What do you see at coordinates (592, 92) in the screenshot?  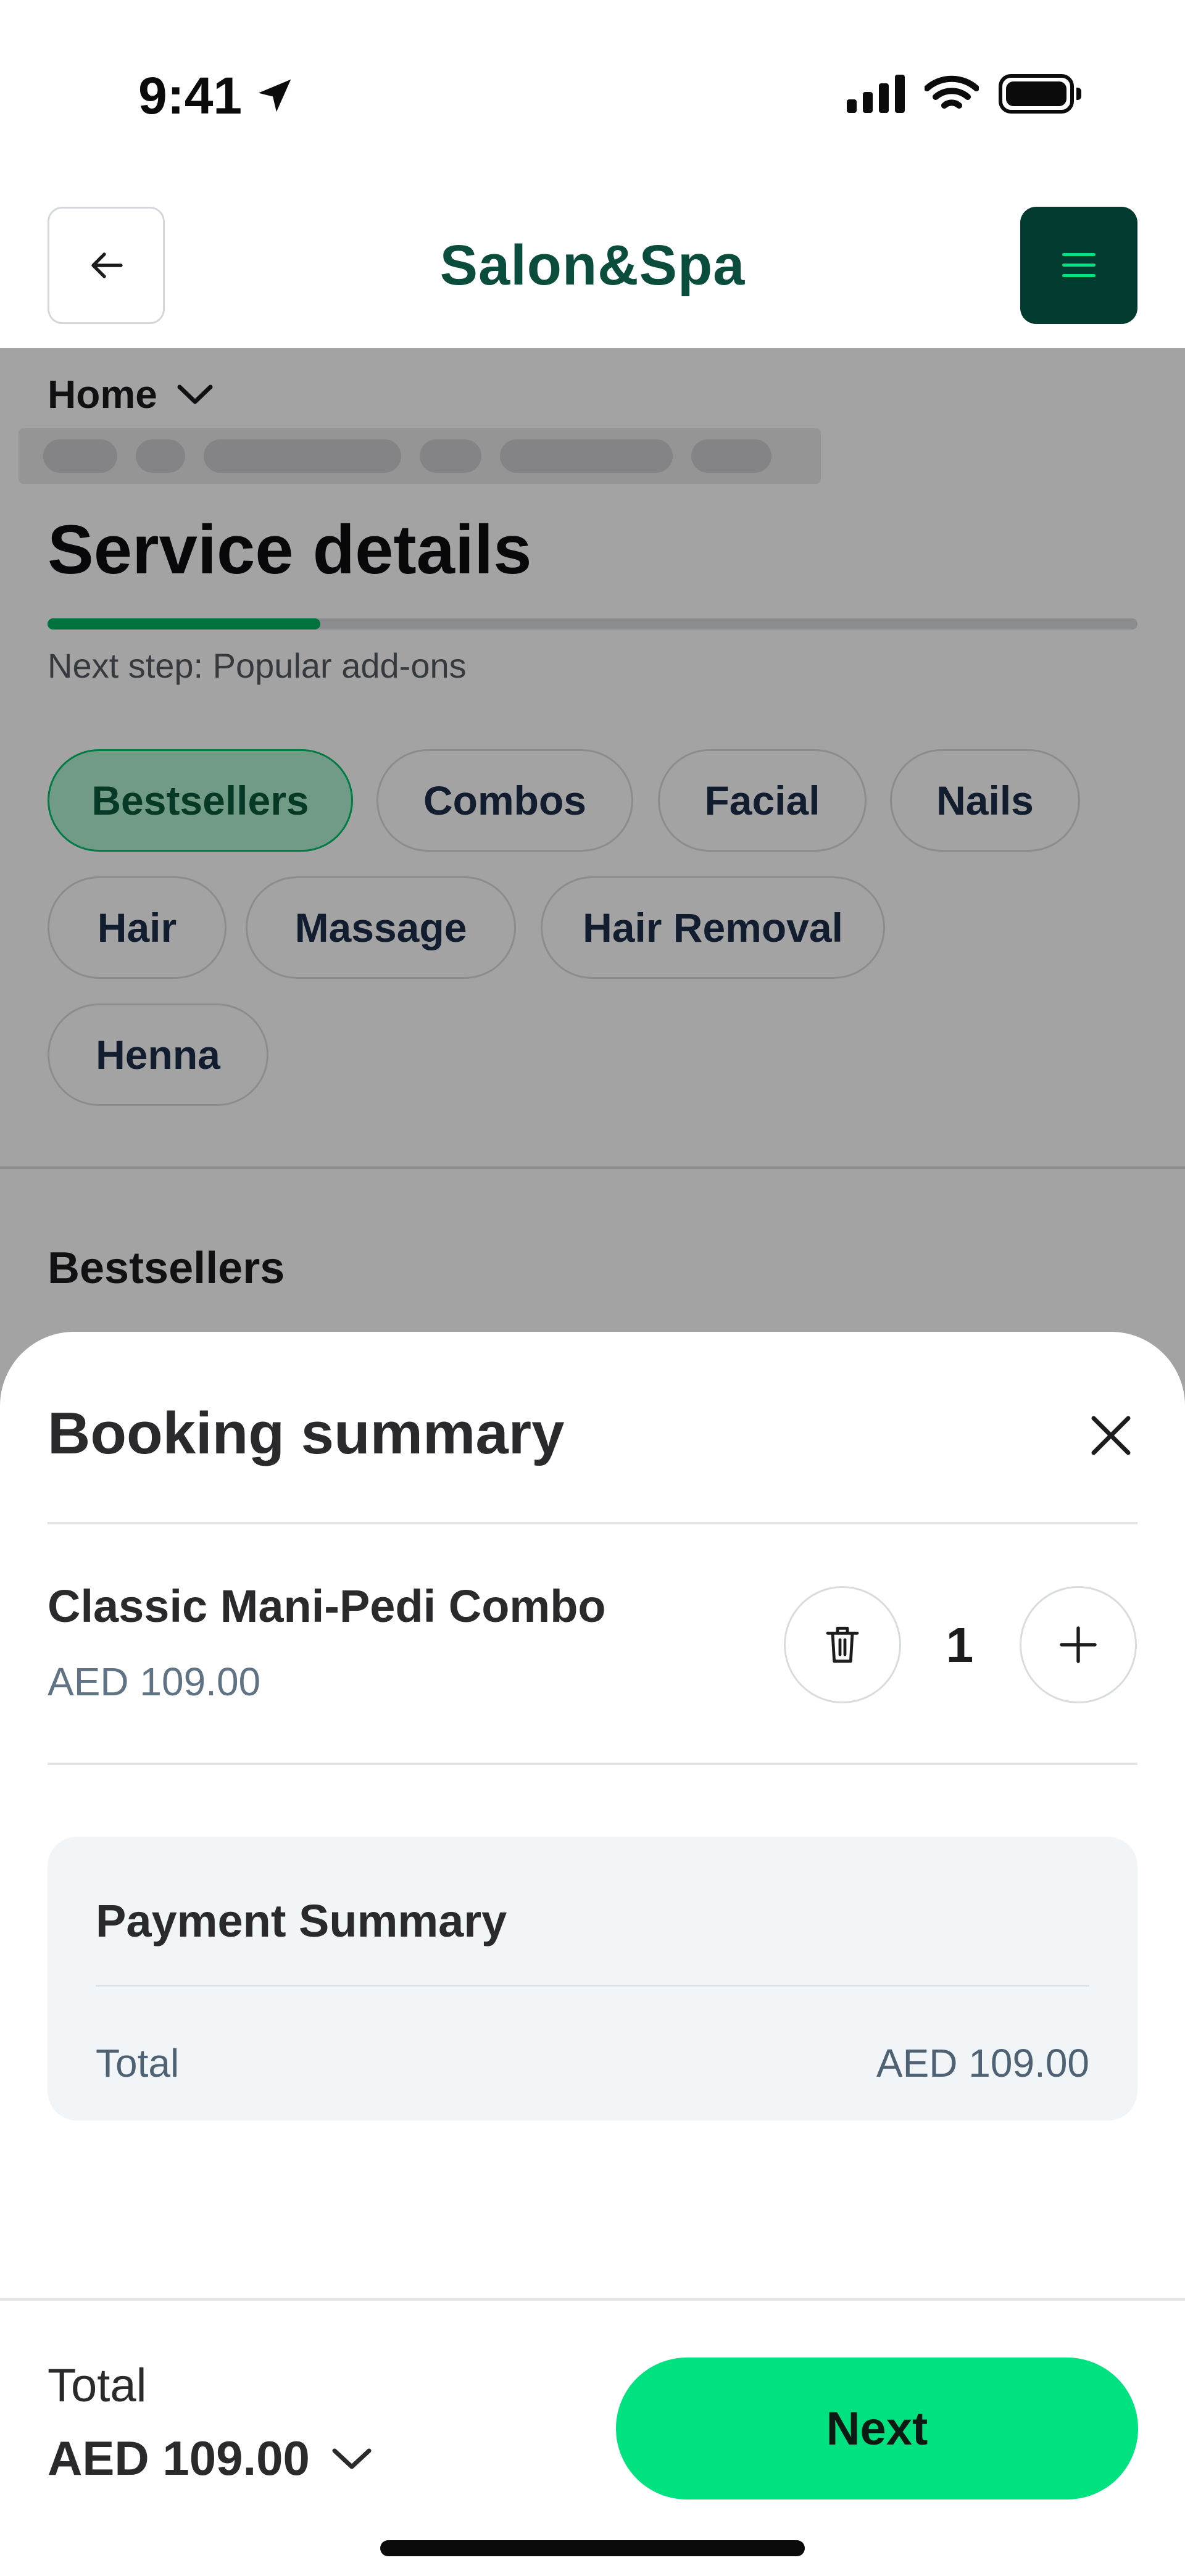 I see `status-bar: 9:41` at bounding box center [592, 92].